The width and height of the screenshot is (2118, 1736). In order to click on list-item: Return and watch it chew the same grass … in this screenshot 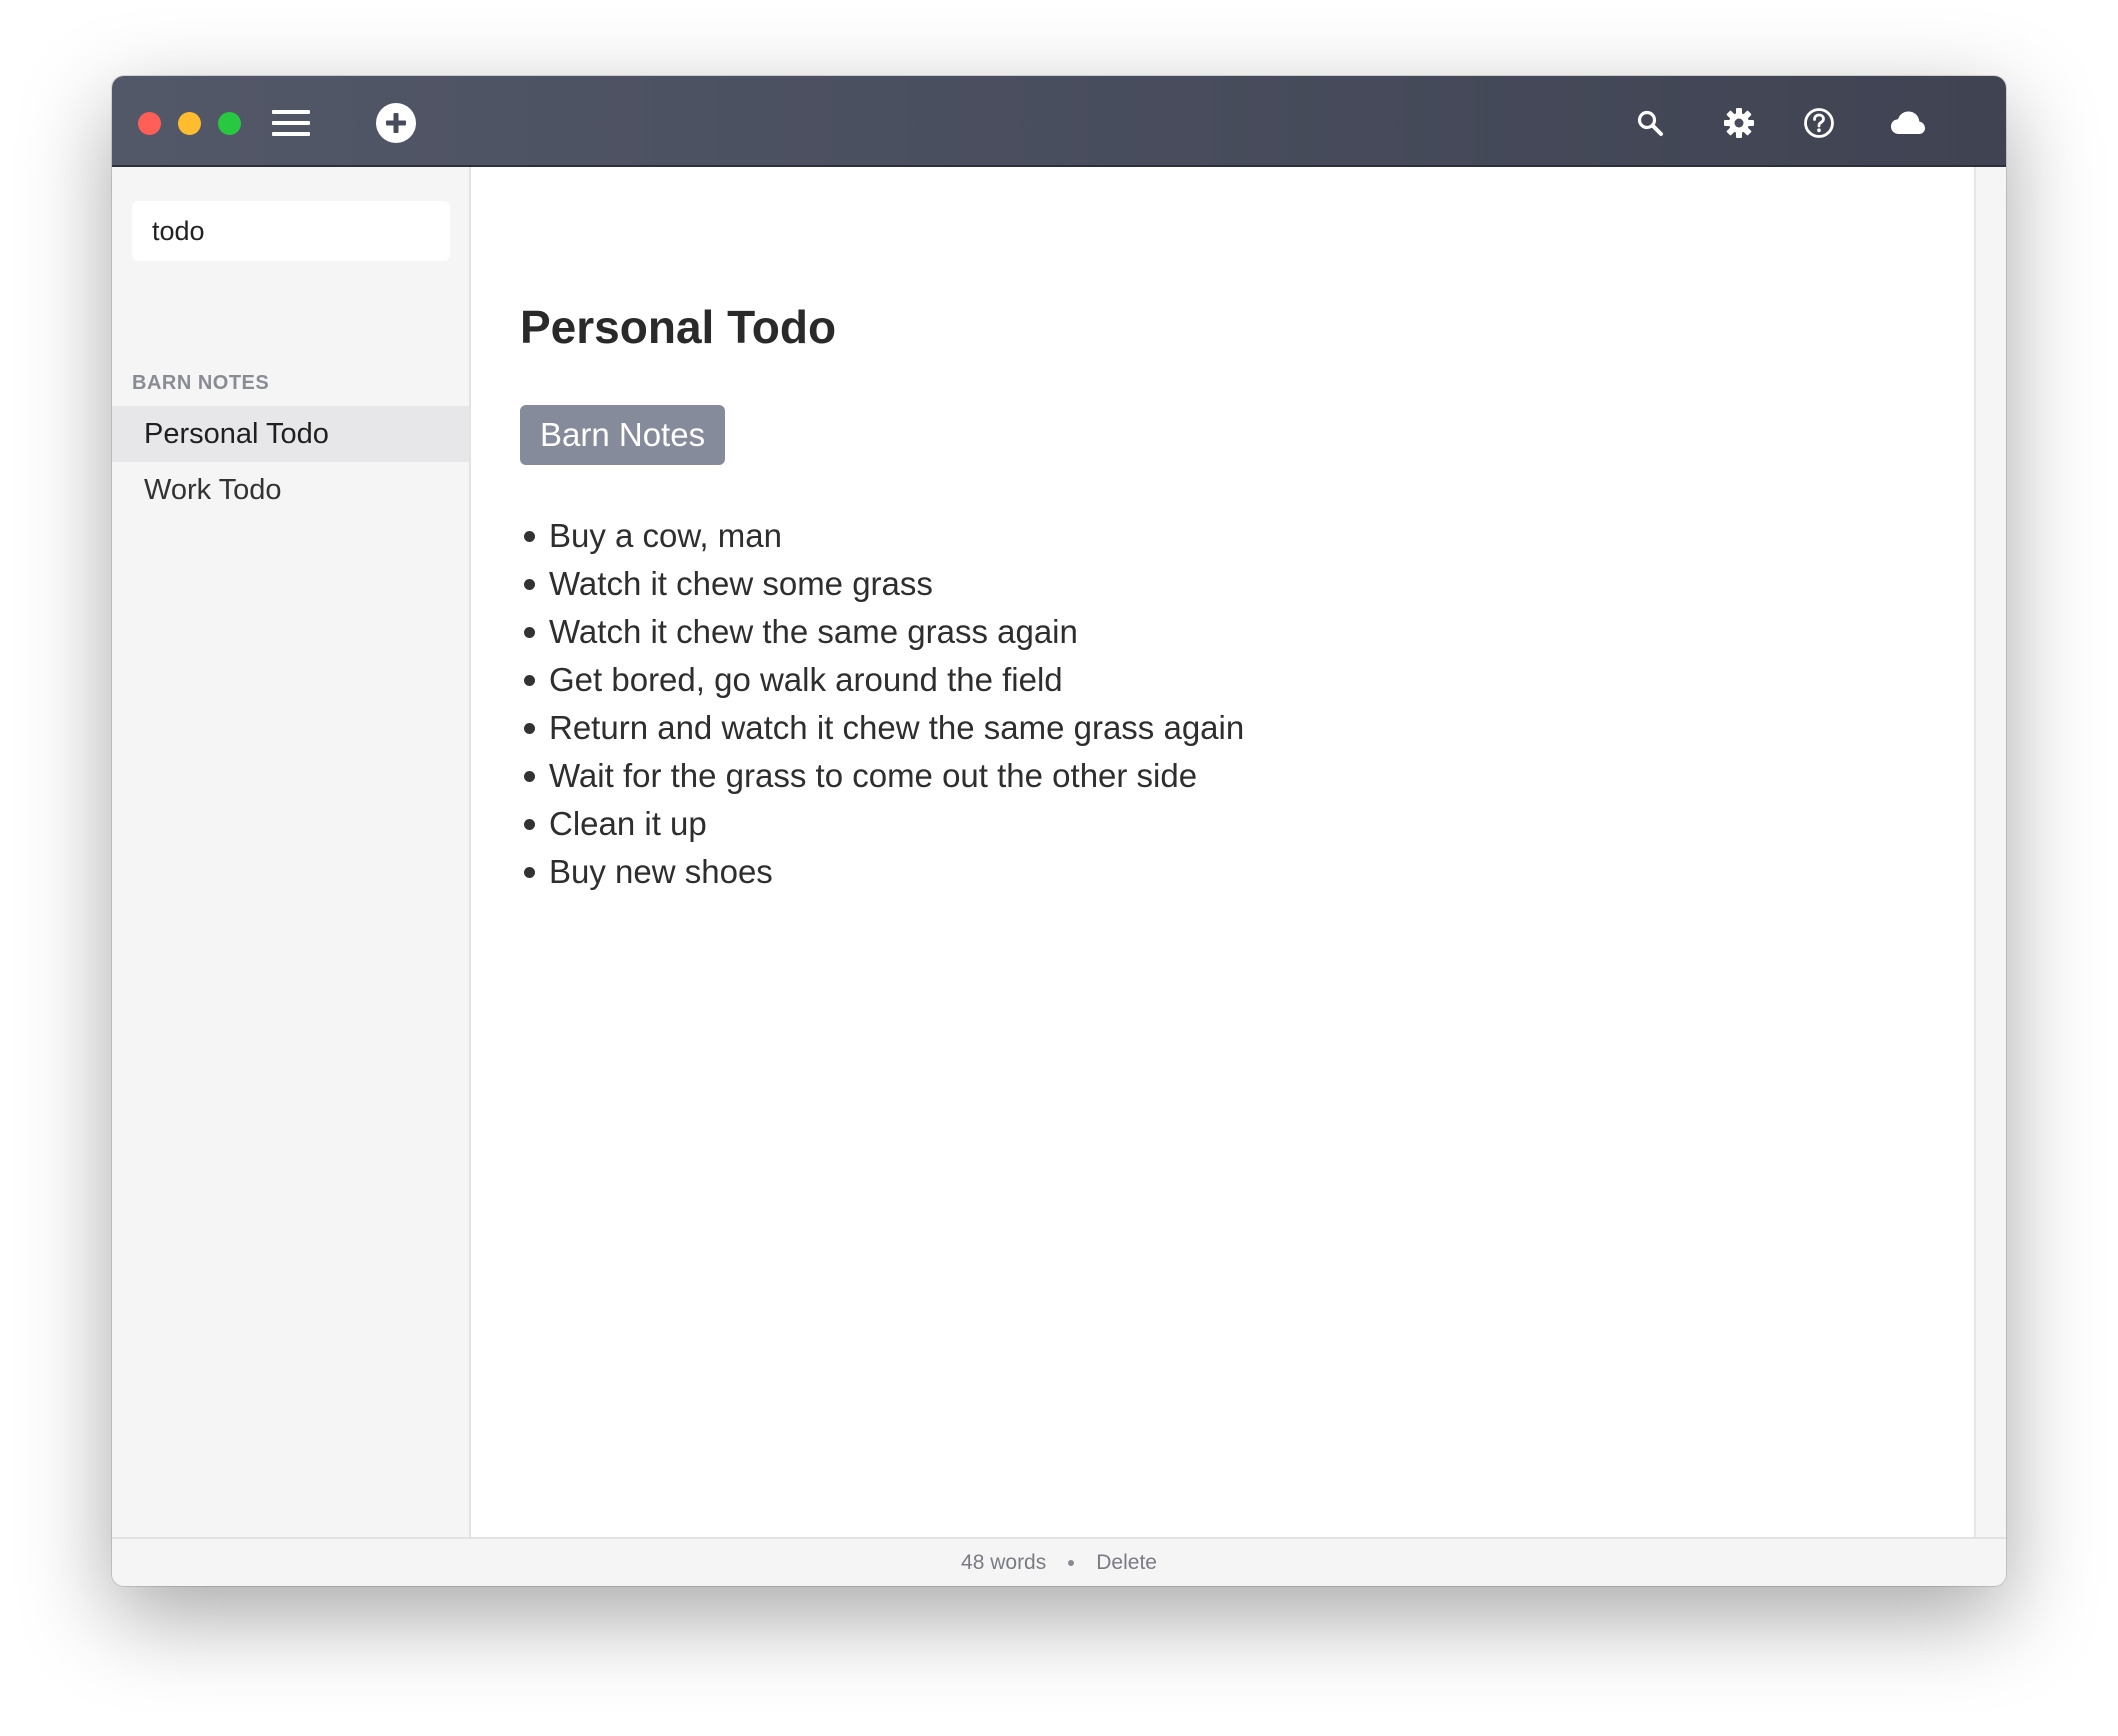, I will do `click(882, 728)`.